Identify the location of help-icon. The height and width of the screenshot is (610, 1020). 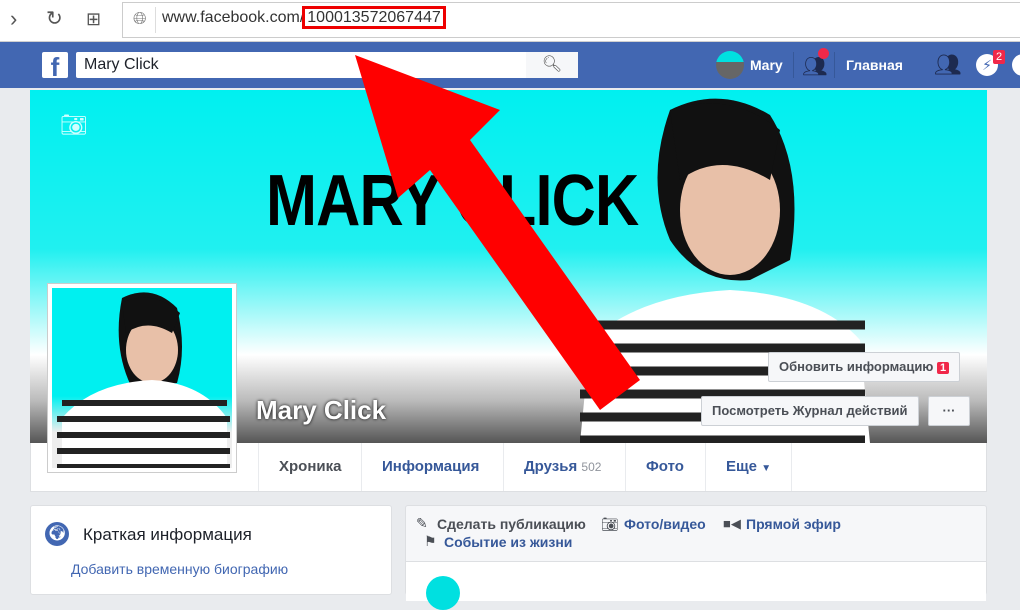
(1016, 65).